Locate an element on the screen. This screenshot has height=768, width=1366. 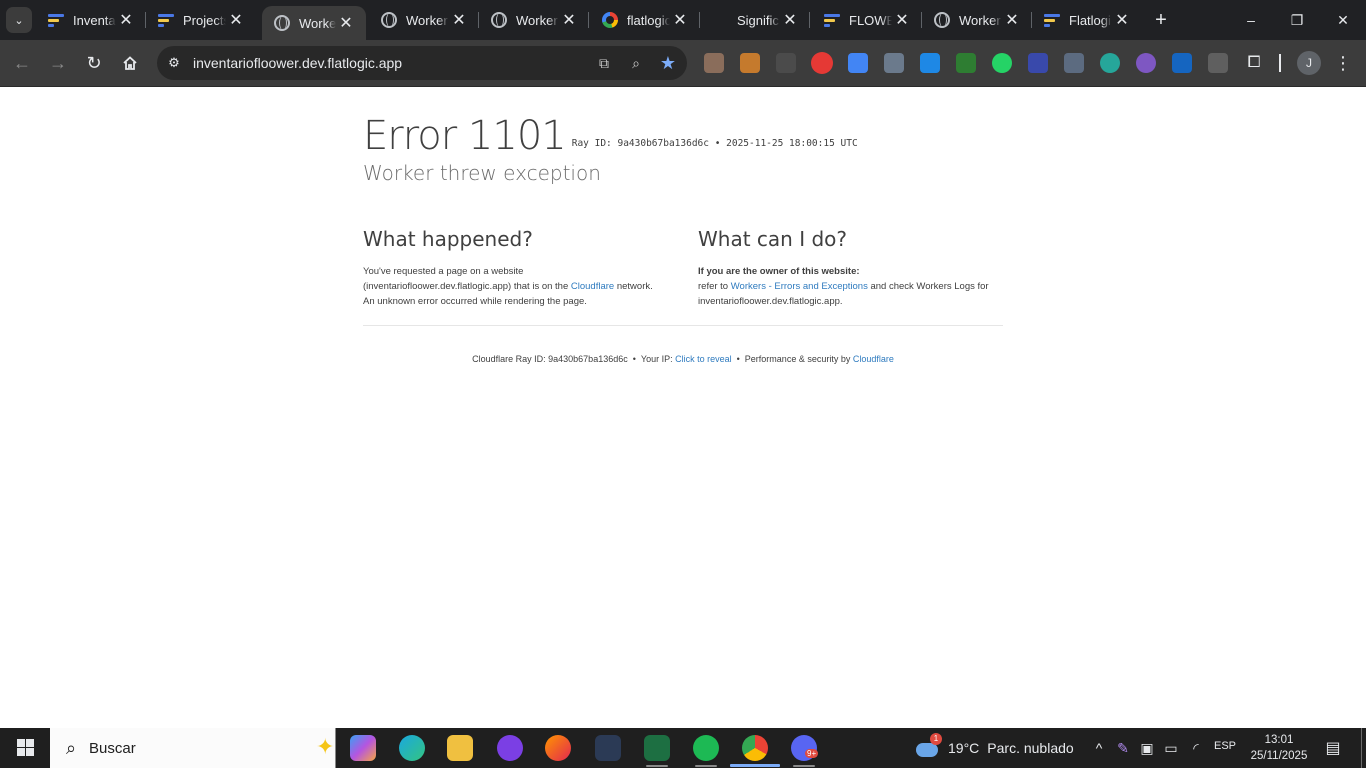
cloudflare-link: Cloudflare is located at coordinates (592, 286).